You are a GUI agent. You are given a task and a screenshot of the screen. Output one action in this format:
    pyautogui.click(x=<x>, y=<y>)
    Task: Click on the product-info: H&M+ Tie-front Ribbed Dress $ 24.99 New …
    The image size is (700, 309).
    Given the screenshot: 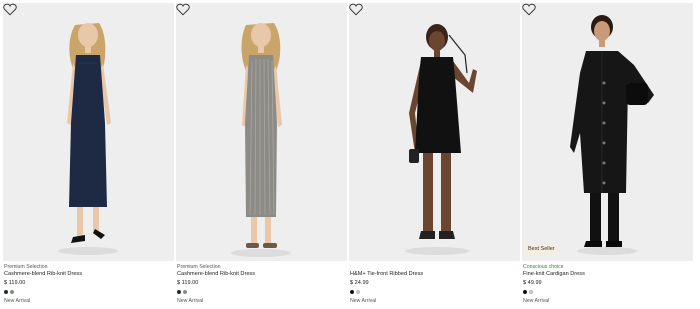 What is the action you would take?
    pyautogui.click(x=434, y=284)
    